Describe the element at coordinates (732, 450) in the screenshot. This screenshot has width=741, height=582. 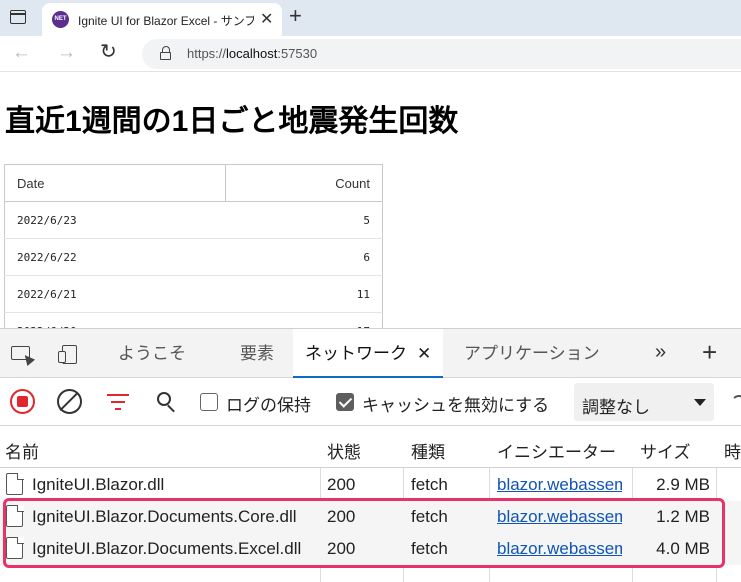
I see `column-header-time: 時` at that location.